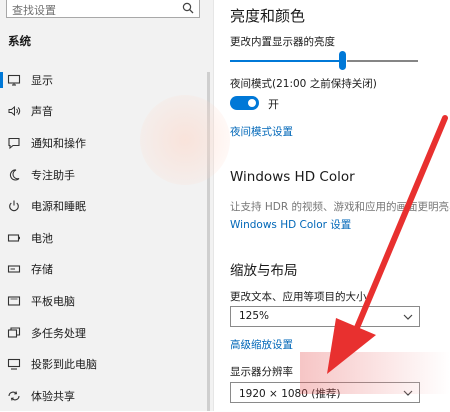  Describe the element at coordinates (106, 238) in the screenshot. I see `sidebar-item-battery: 电池` at that location.